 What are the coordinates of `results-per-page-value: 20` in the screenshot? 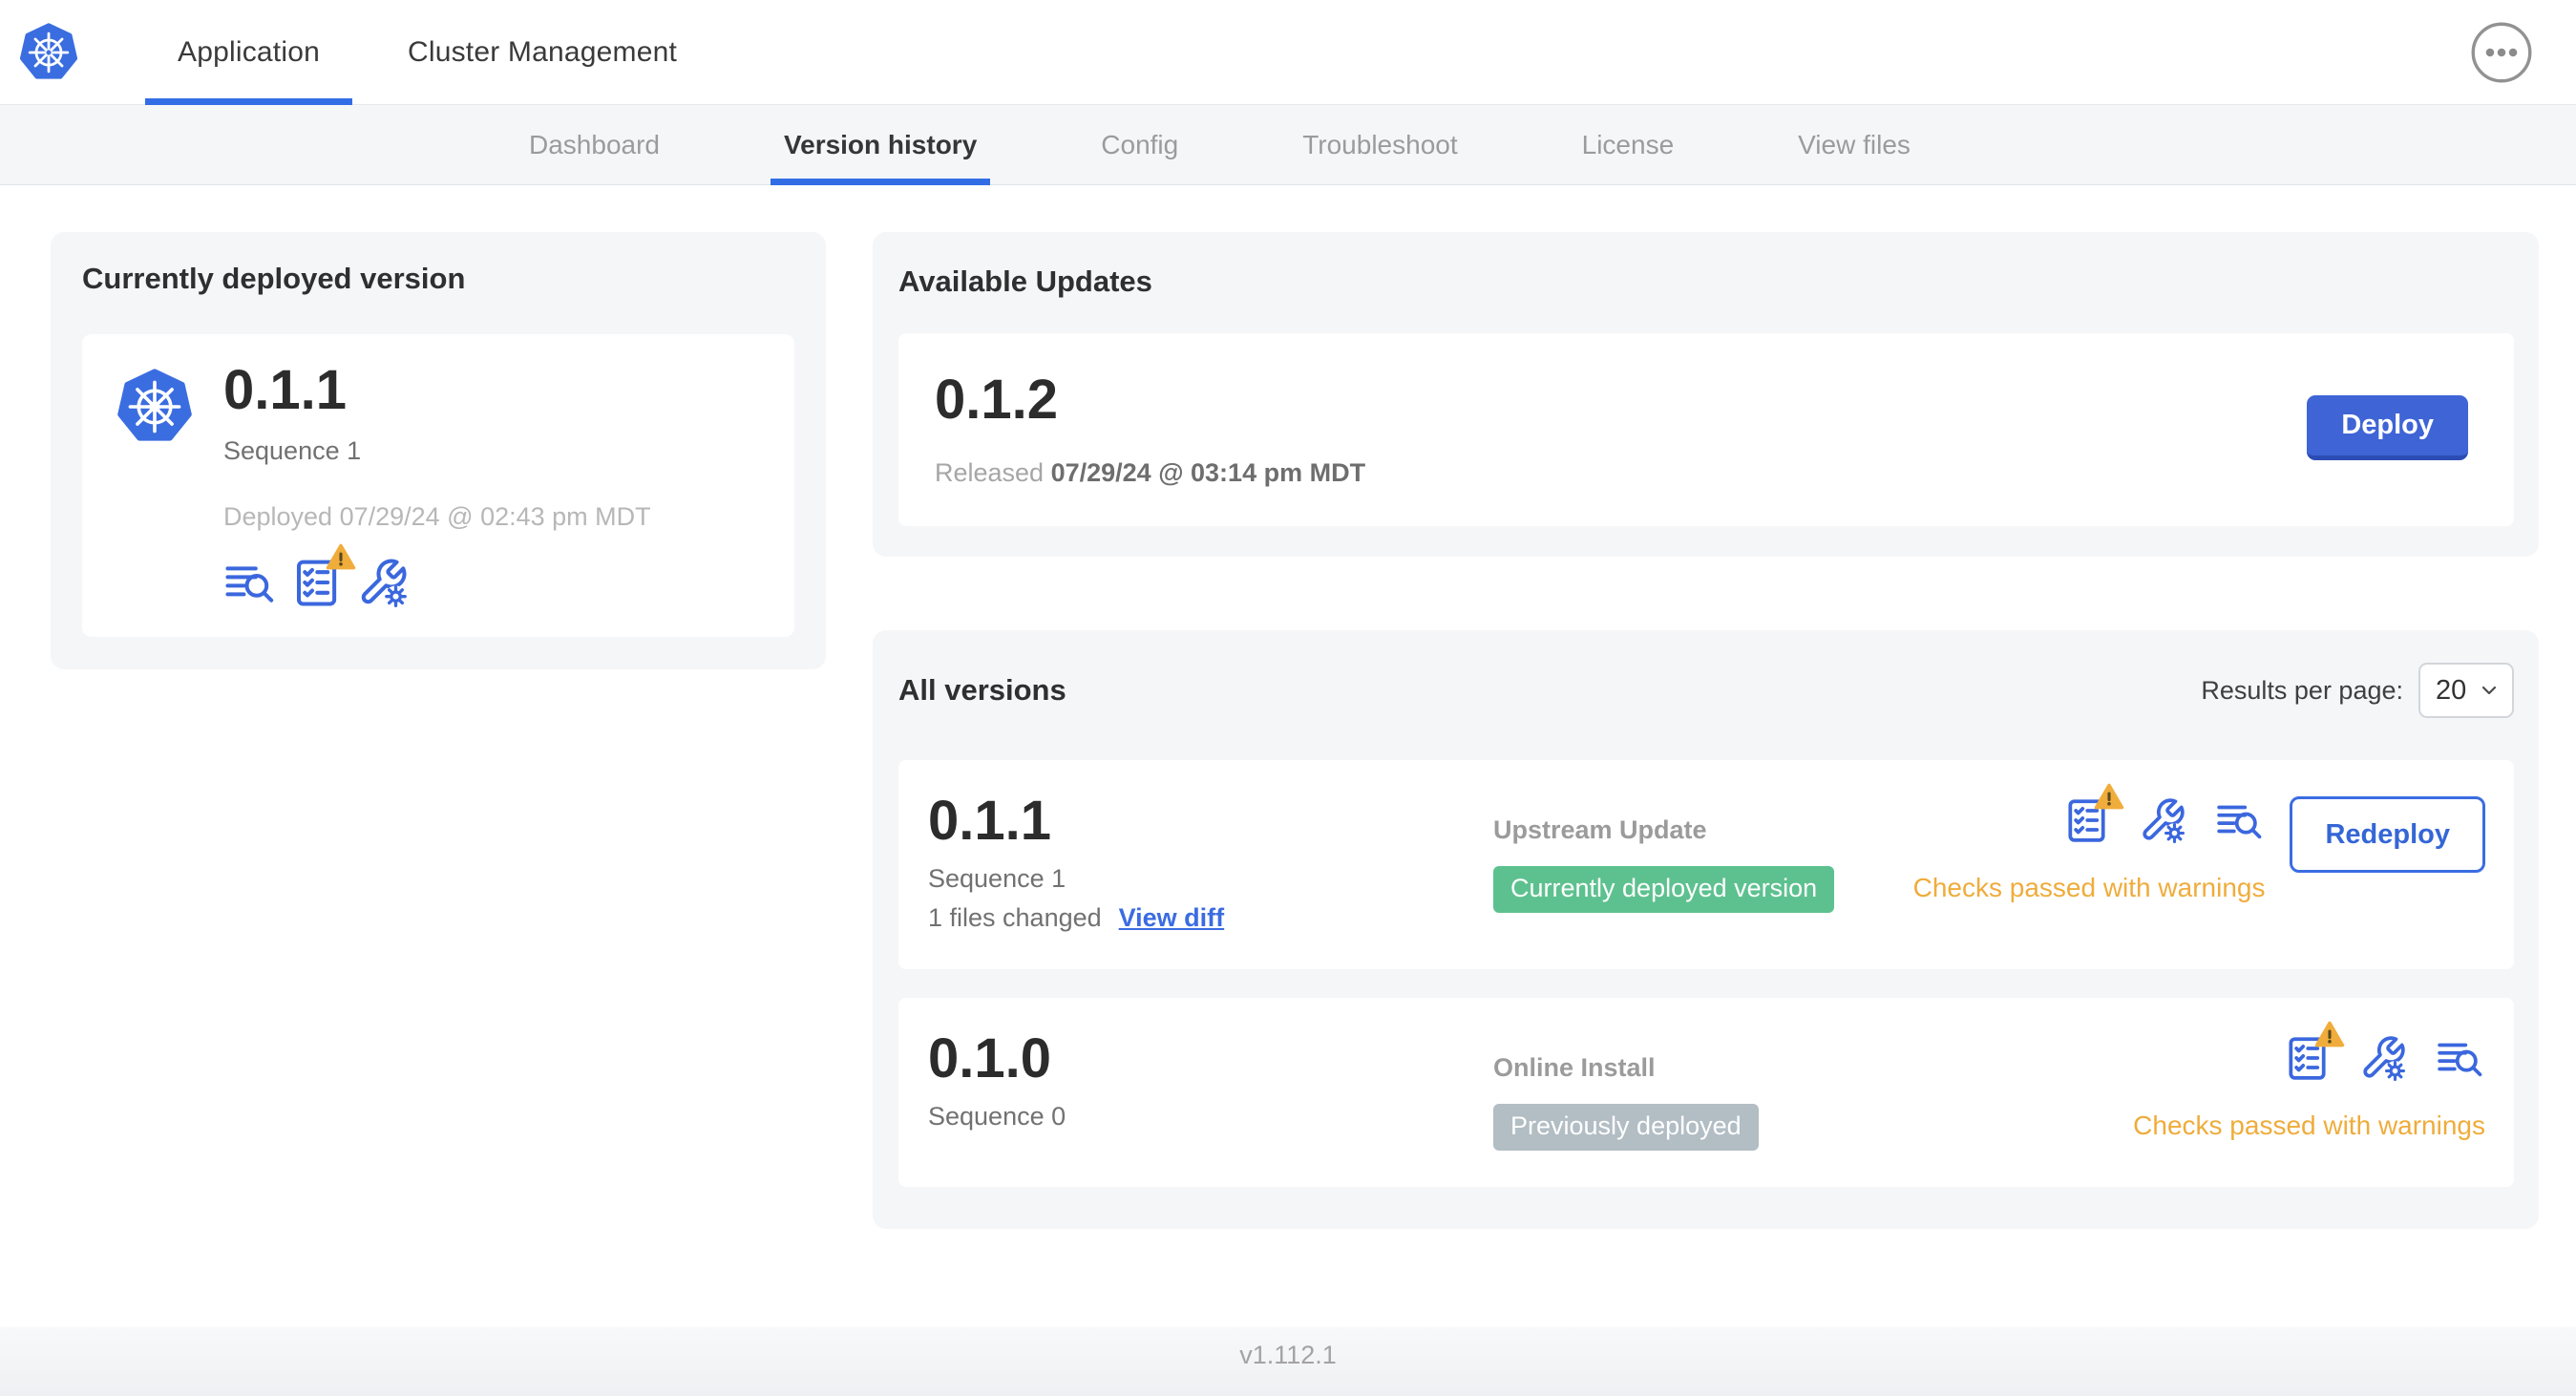 It's located at (2451, 690).